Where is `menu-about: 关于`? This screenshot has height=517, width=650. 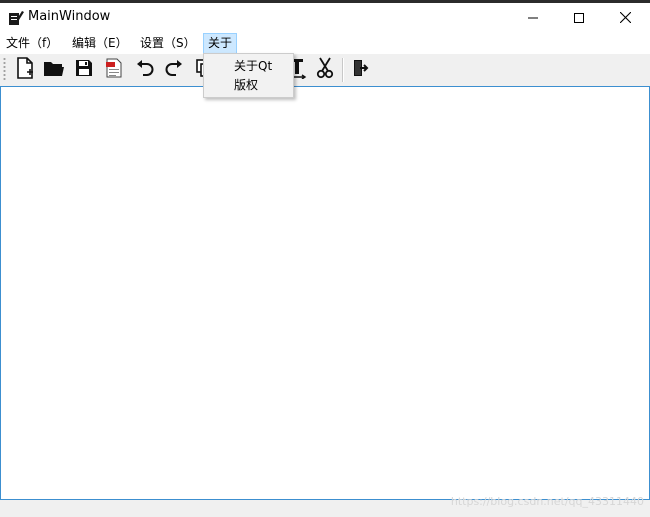
menu-about: 关于 is located at coordinates (220, 43).